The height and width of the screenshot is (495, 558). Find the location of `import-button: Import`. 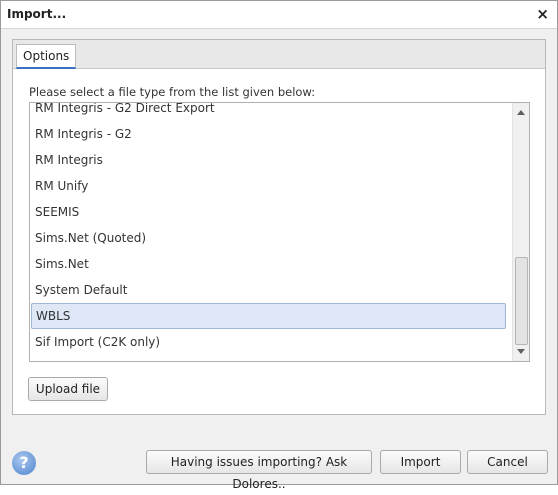

import-button: Import is located at coordinates (420, 462).